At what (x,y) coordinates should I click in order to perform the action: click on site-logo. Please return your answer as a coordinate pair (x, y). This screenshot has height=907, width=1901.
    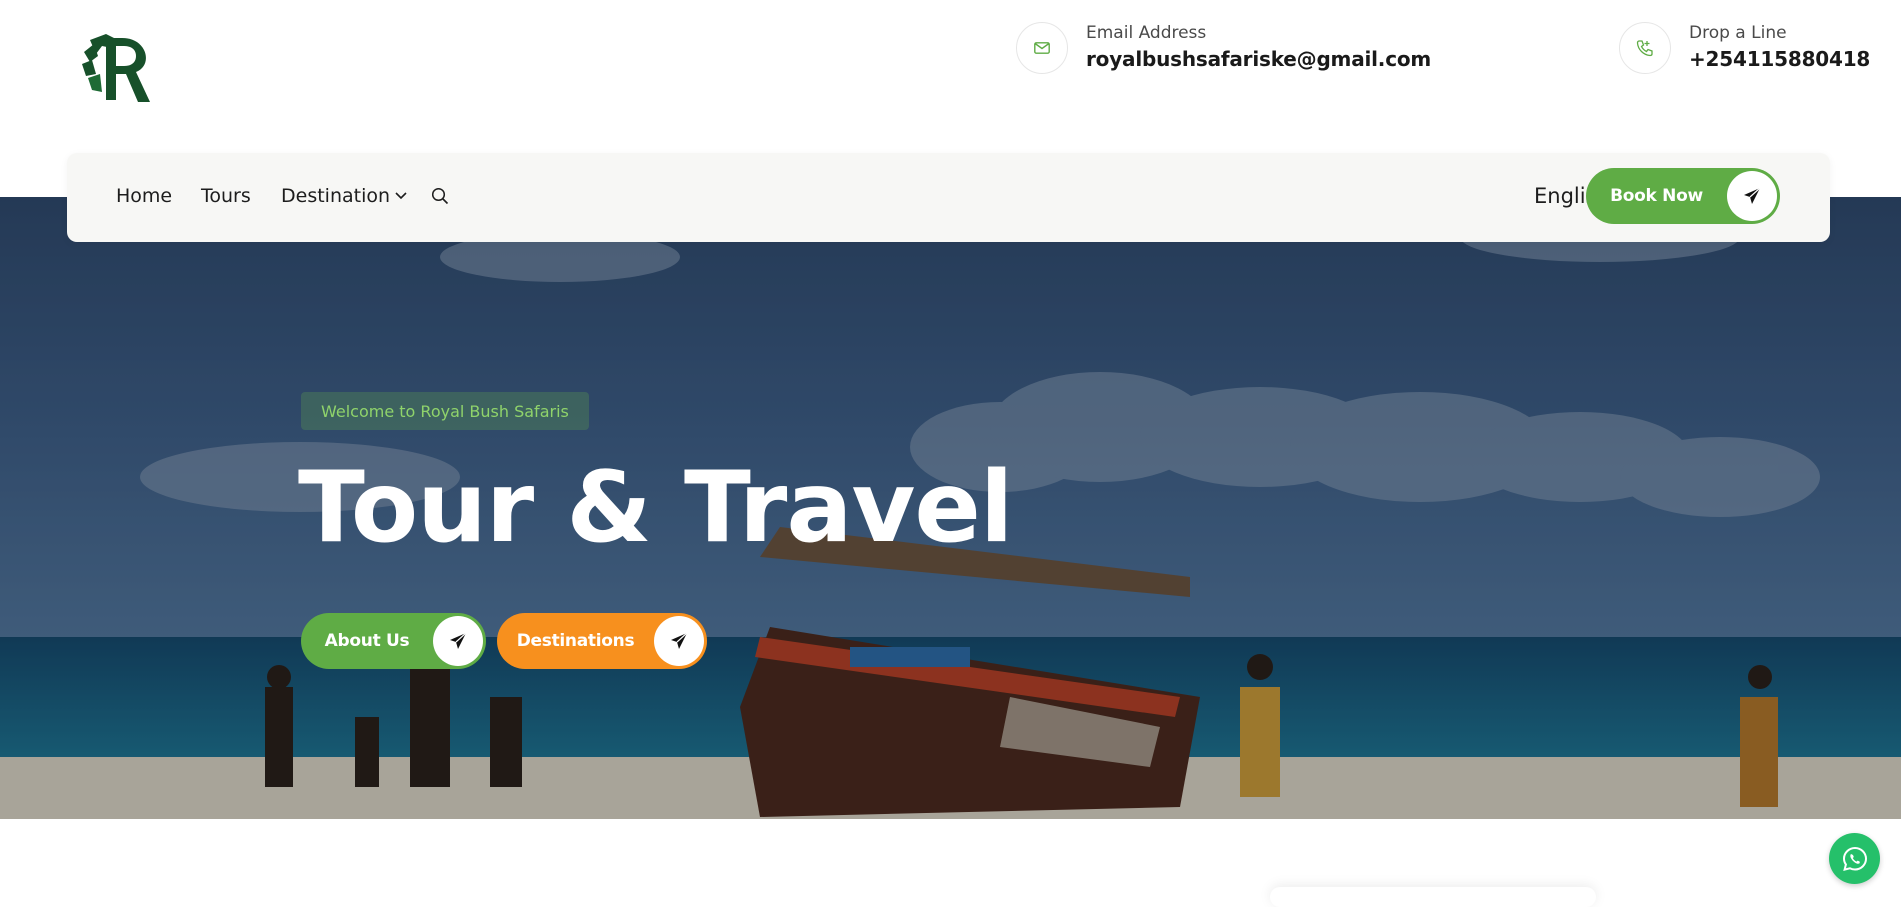
    Looking at the image, I should click on (117, 72).